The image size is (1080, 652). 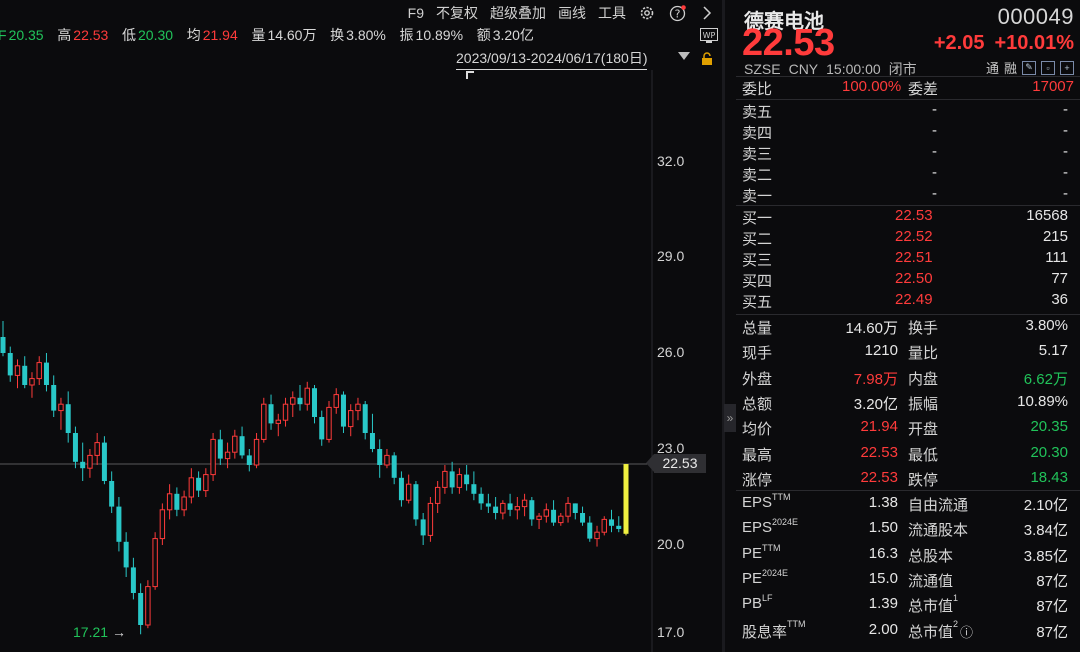 I want to click on help-icon: ?, so click(x=677, y=13).